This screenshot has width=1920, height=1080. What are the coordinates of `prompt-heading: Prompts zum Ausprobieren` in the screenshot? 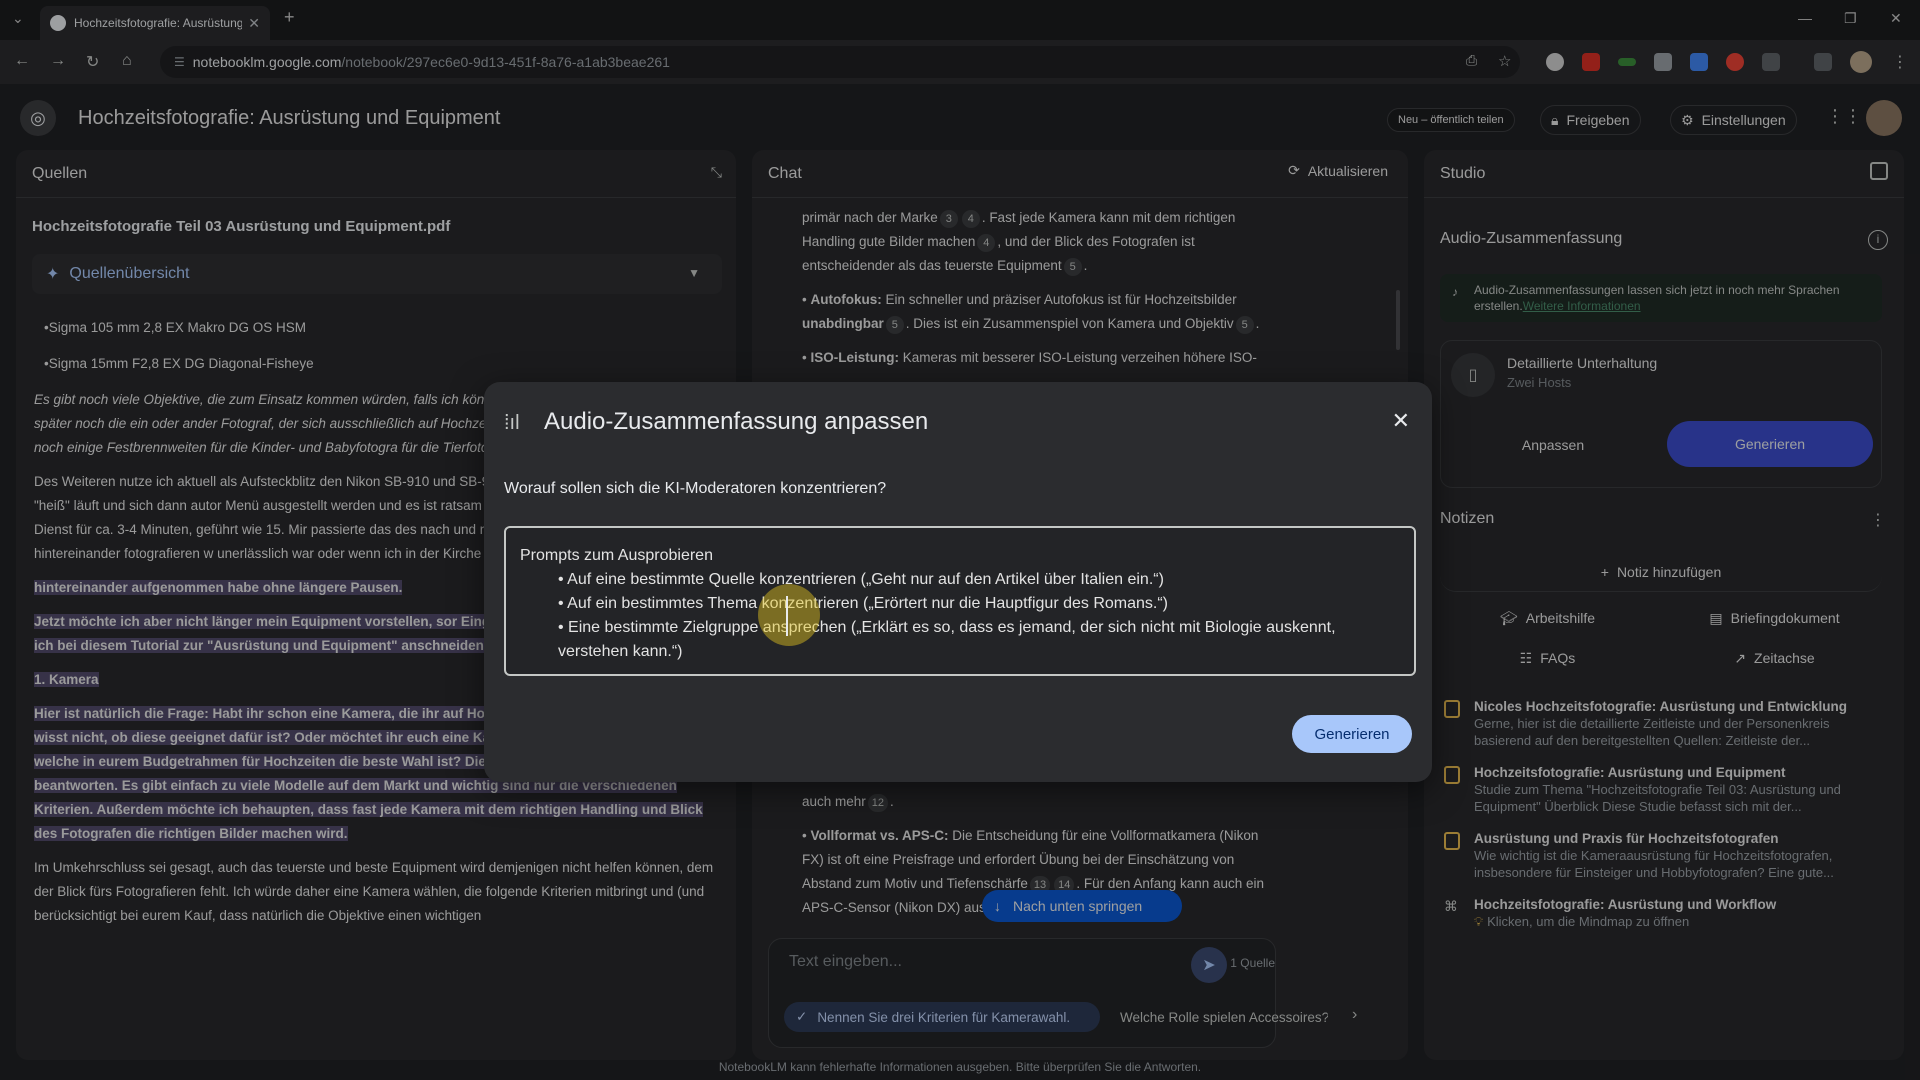 It's located at (616, 555).